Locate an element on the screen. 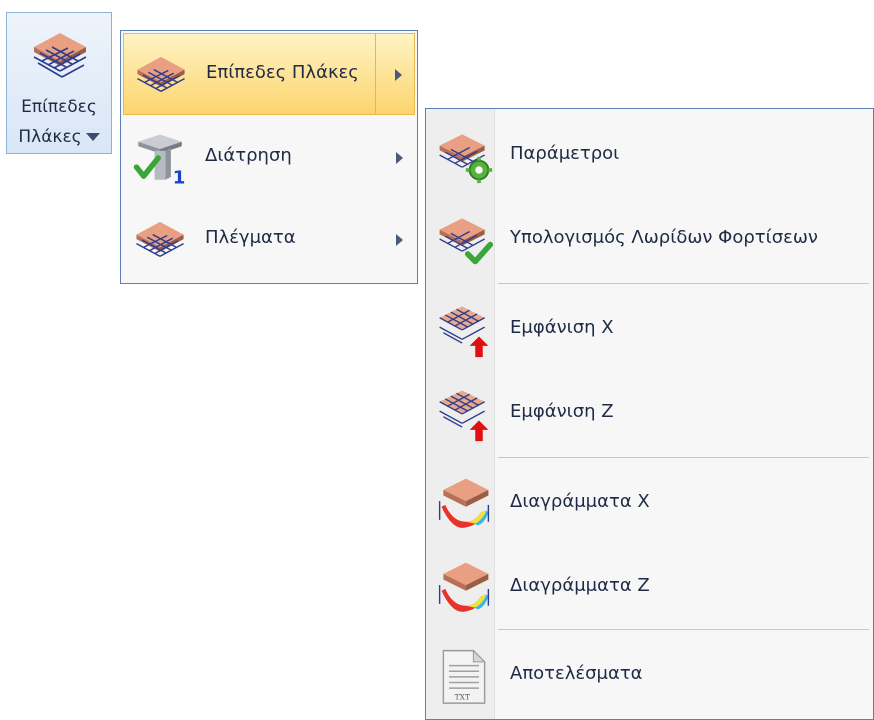 This screenshot has width=874, height=720. ribbon-button-label-line2: Πλάκες is located at coordinates (59, 137).